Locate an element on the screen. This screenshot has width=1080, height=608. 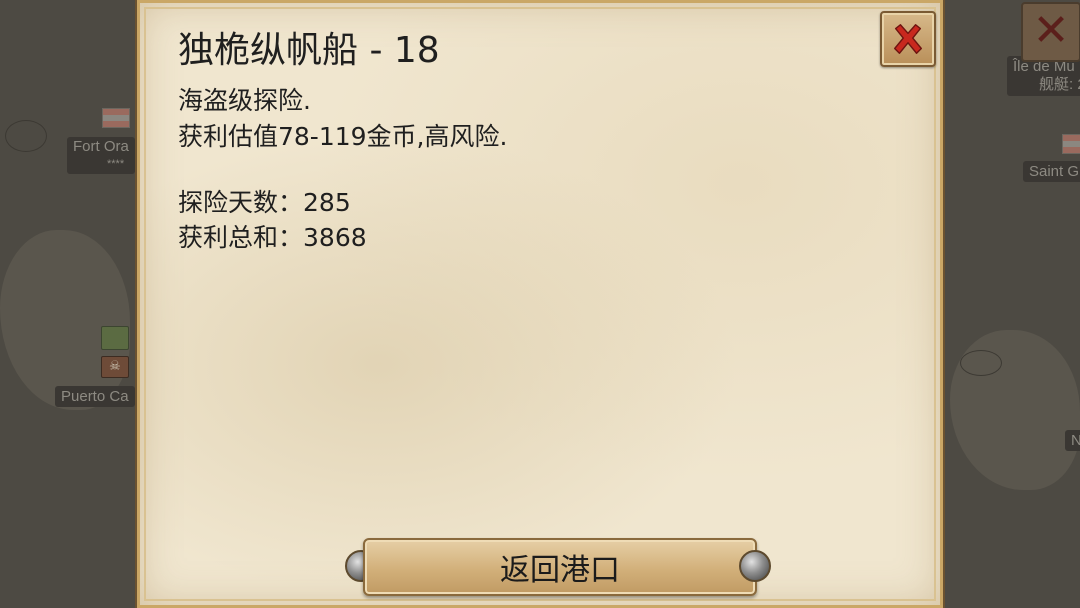
map-label-fort-text: Fort Ora is located at coordinates (101, 146).